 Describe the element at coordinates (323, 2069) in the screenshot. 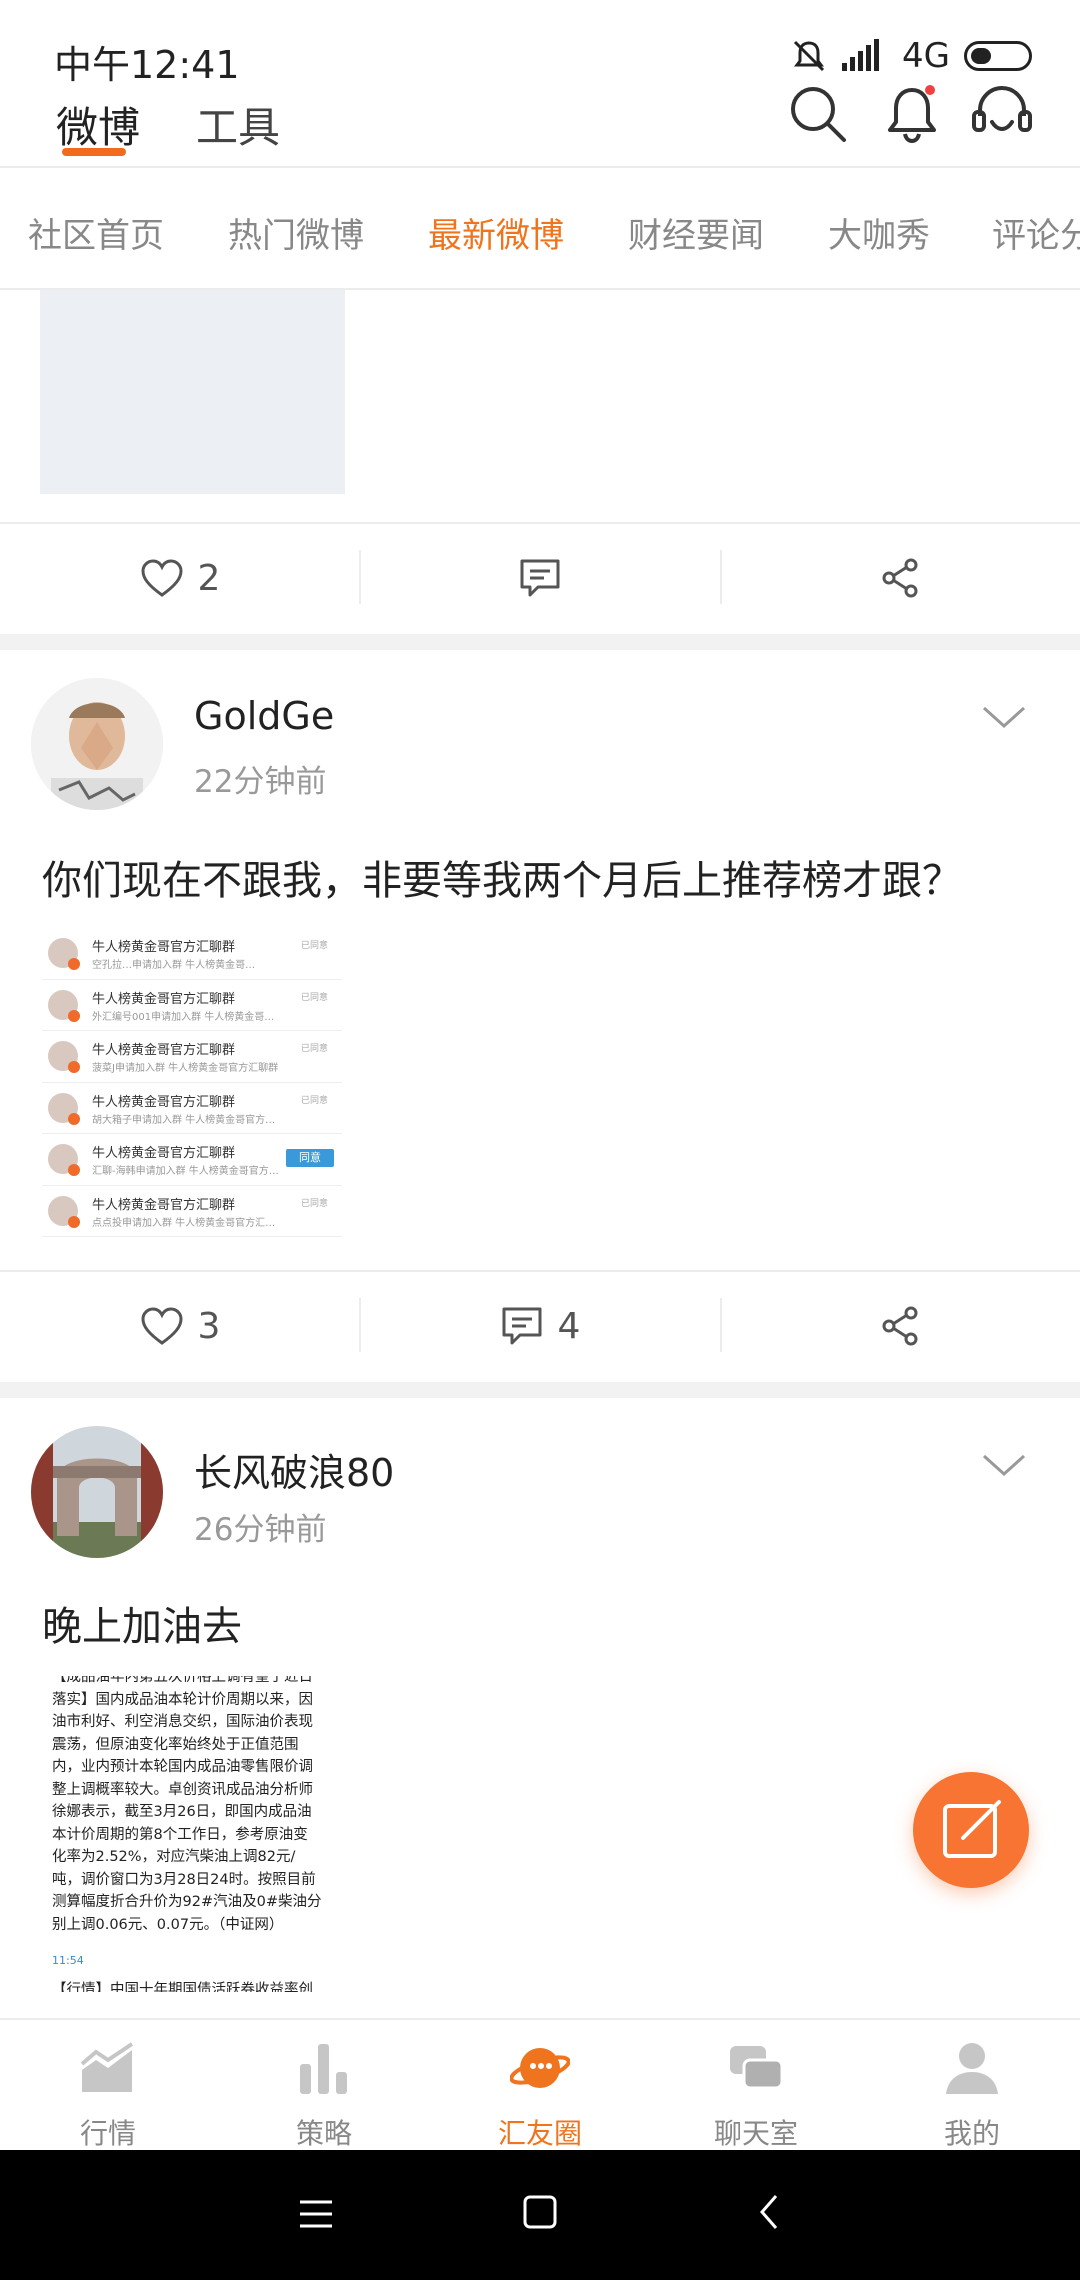

I see `bar-chart-icon` at that location.